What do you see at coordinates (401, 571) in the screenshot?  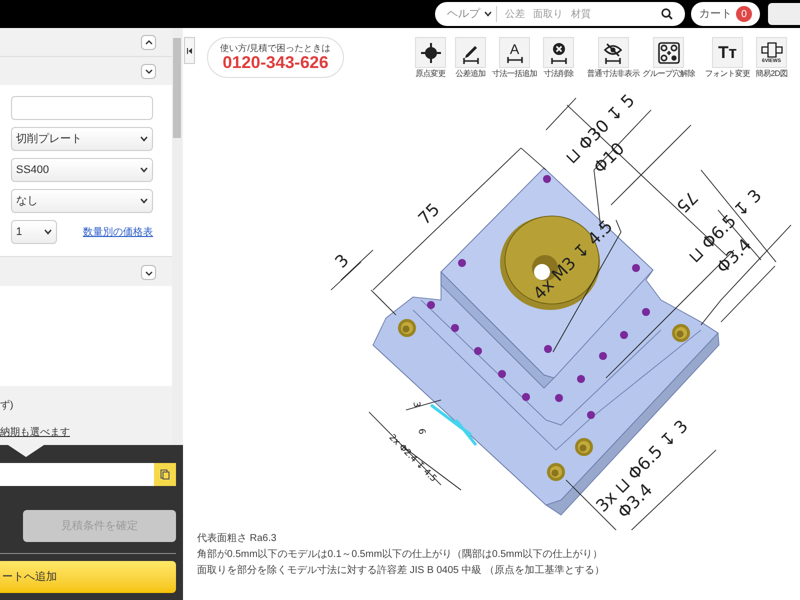 I see `note-line: 面取りを部分を除くモデル寸法に対する許容差 JIS B 0405 中級 （原点を加工基準とする）` at bounding box center [401, 571].